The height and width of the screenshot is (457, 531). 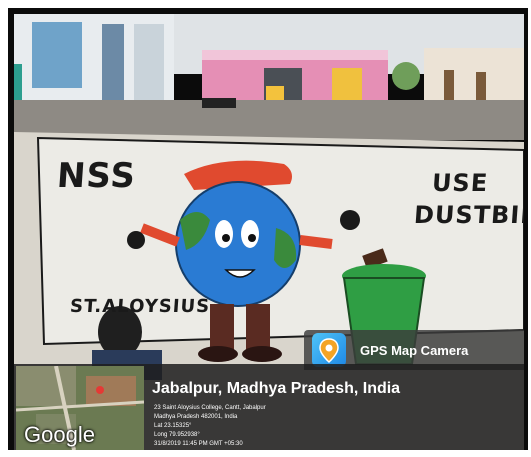 What do you see at coordinates (59, 434) in the screenshot?
I see `google-logo: Google` at bounding box center [59, 434].